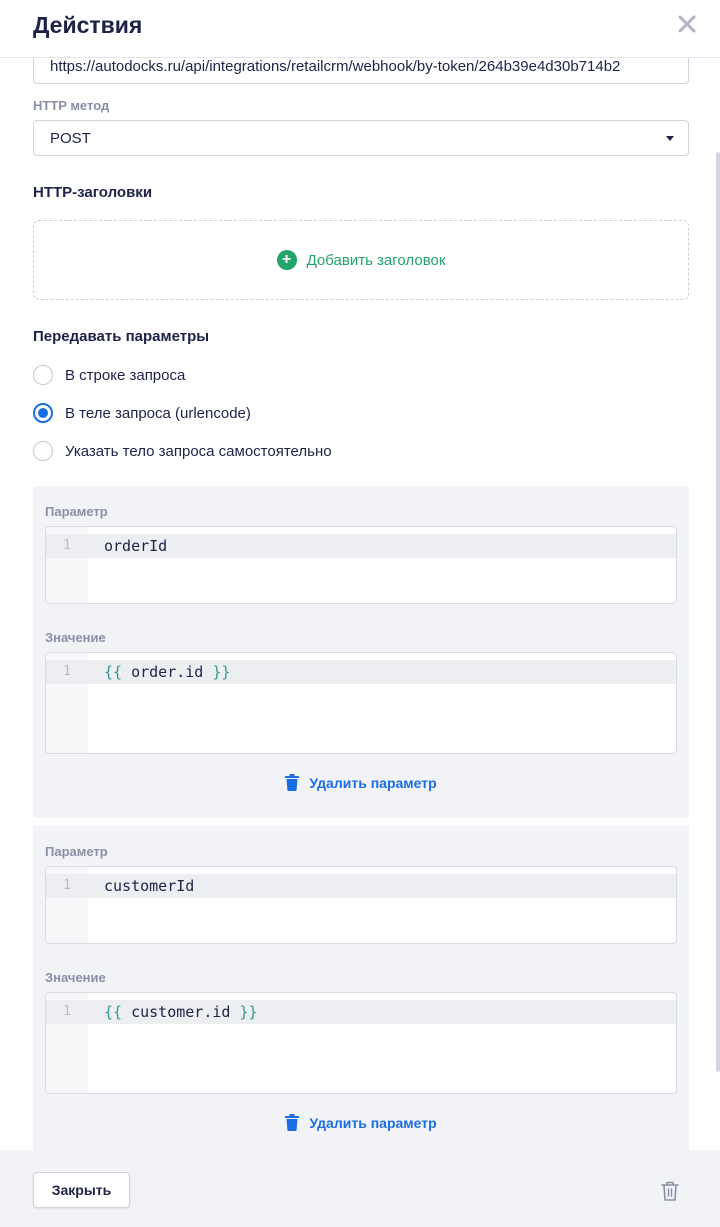  Describe the element at coordinates (88, 25) in the screenshot. I see `dialog-title: Действия` at that location.